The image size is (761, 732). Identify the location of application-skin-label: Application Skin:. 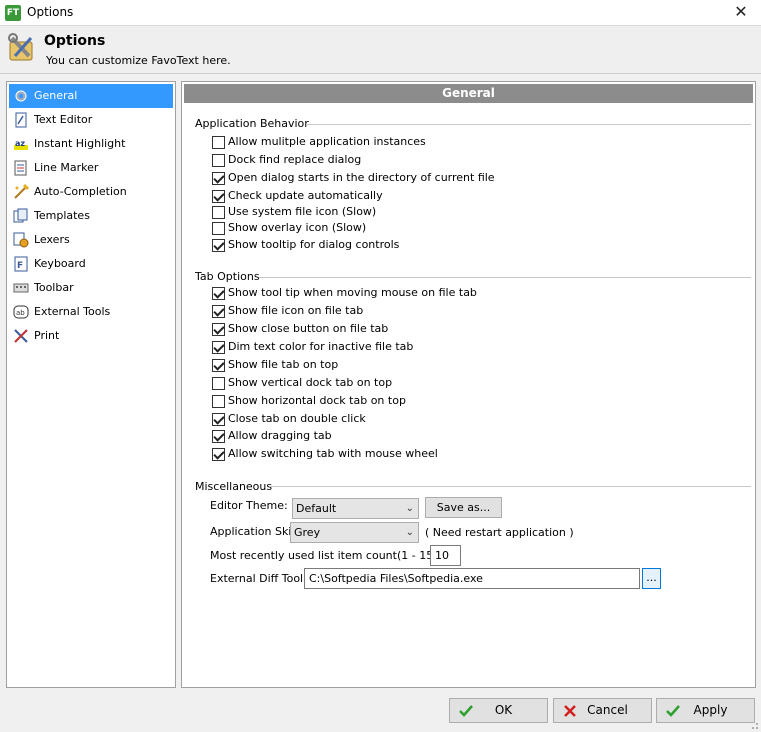
(256, 531).